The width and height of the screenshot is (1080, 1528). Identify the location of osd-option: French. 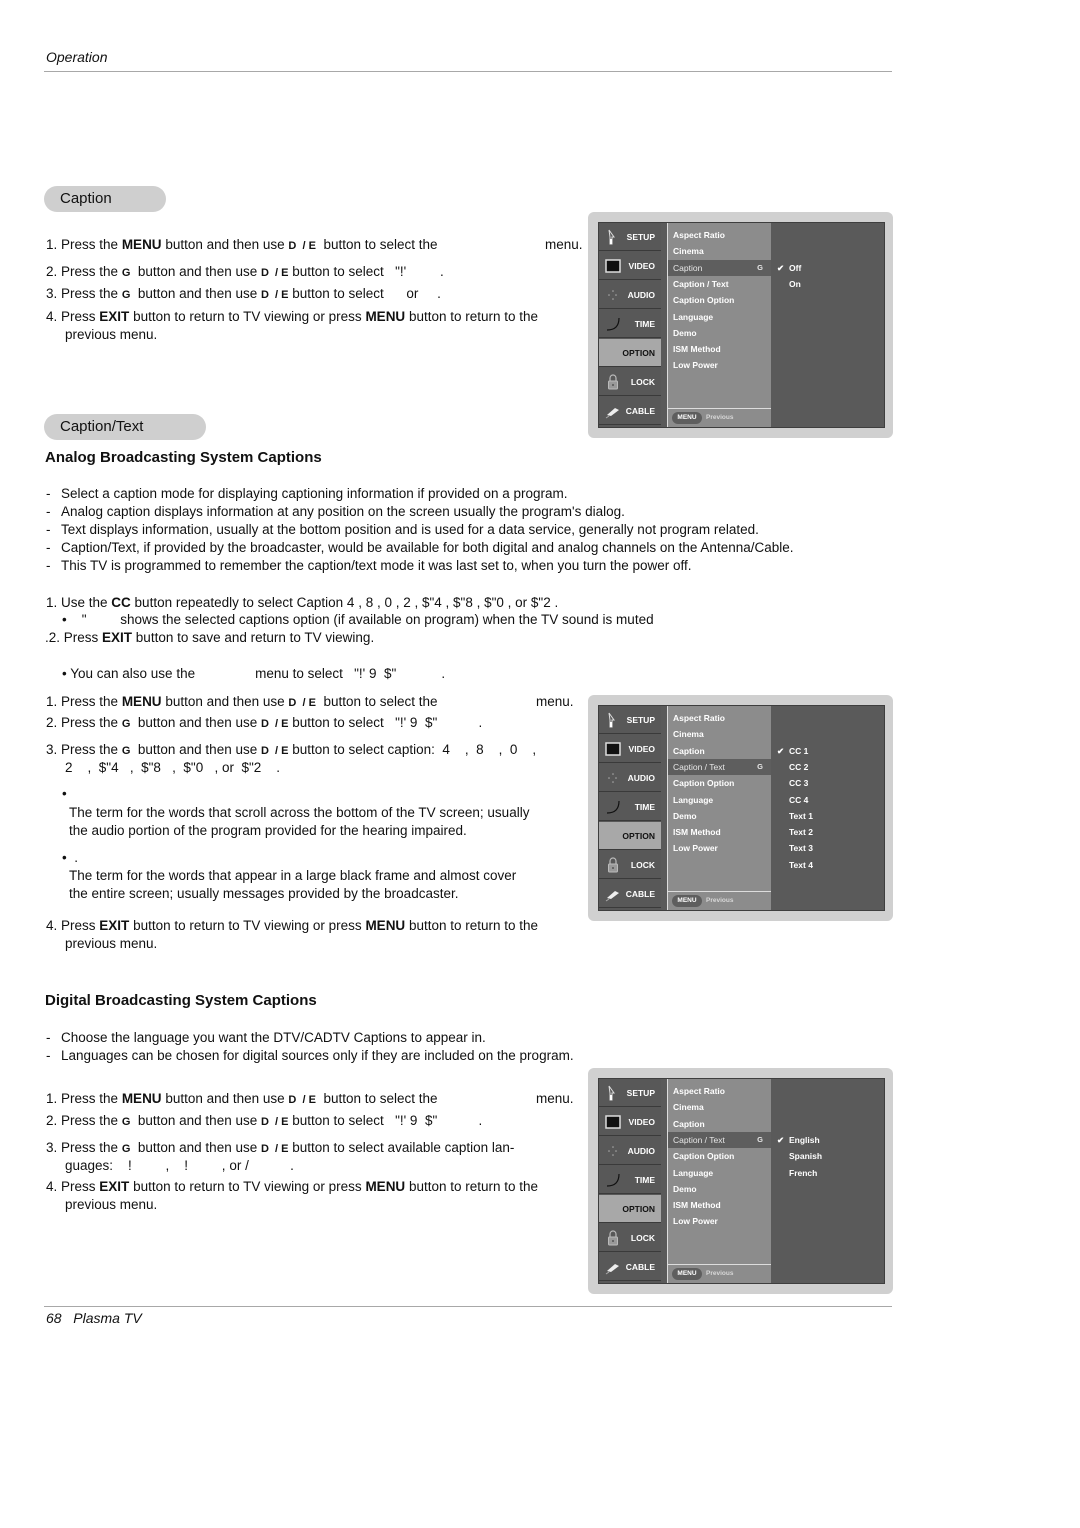
(803, 1173).